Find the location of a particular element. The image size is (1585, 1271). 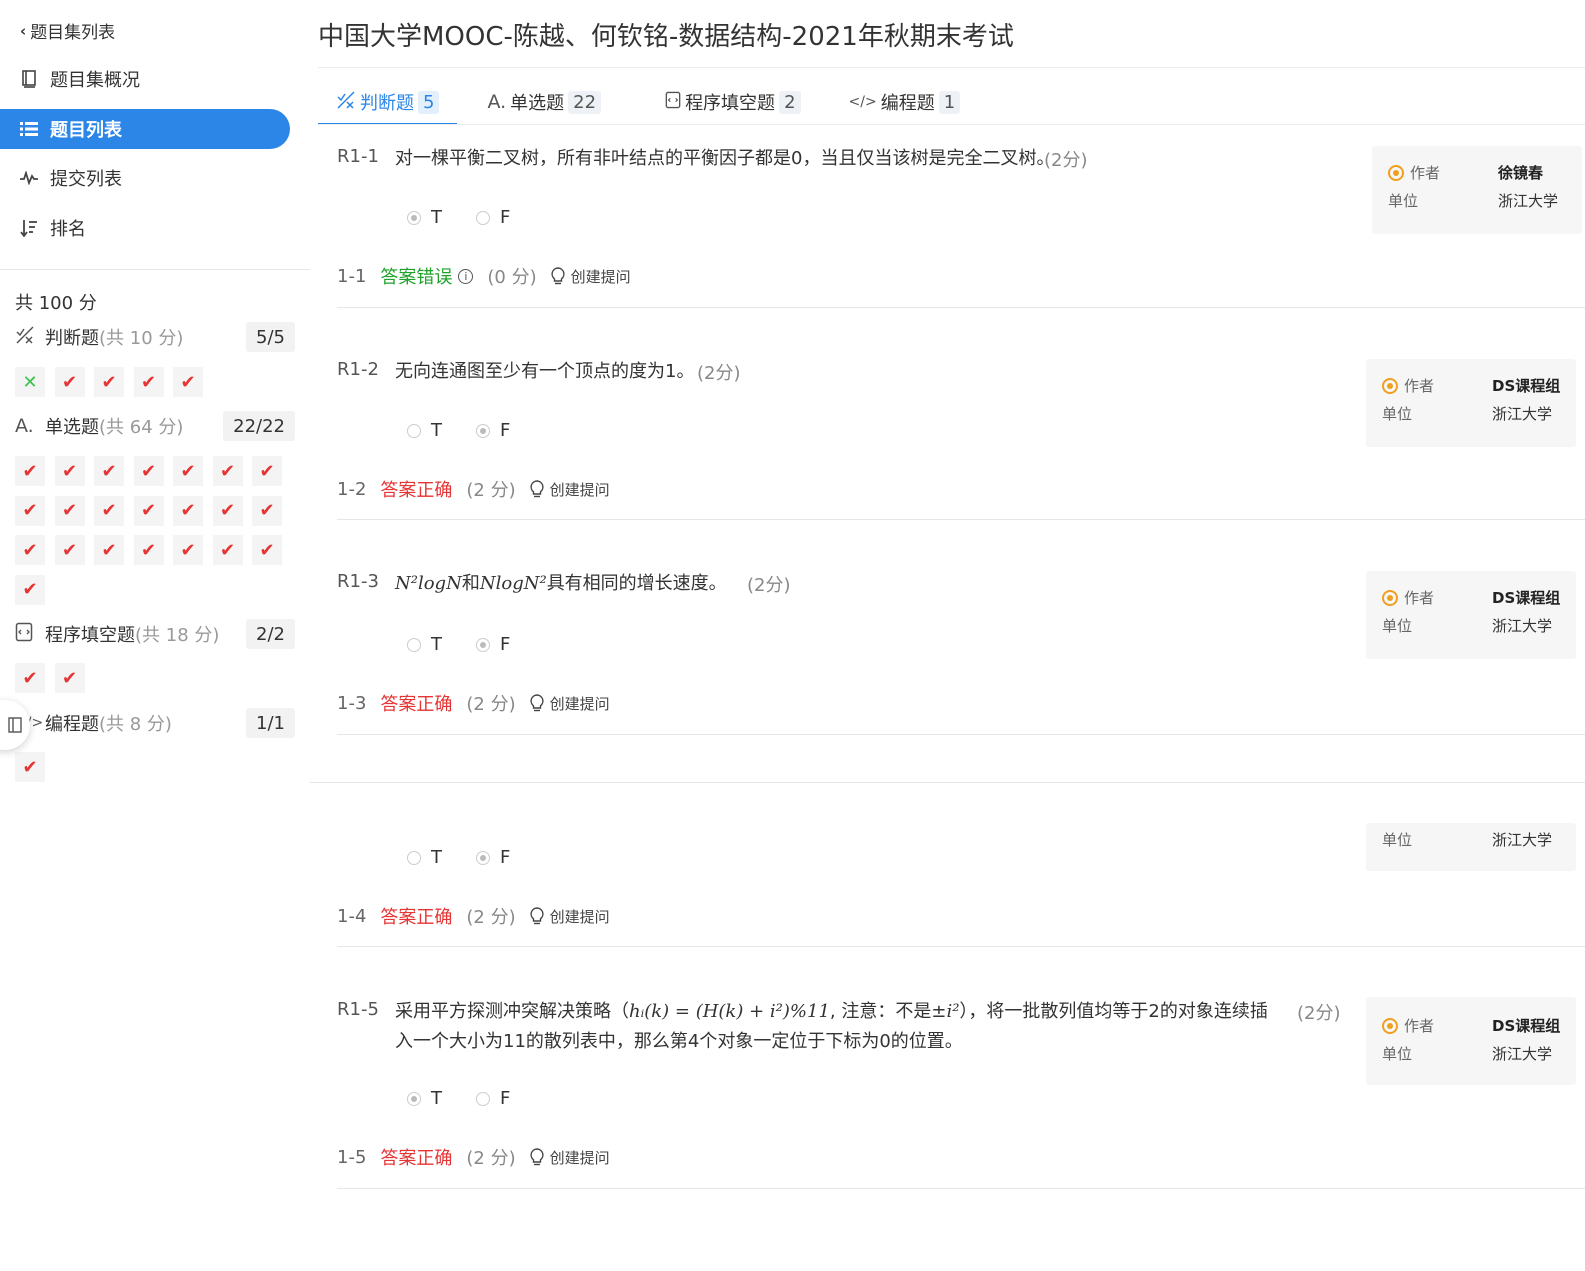

cross-icon: ✕ is located at coordinates (30, 382).